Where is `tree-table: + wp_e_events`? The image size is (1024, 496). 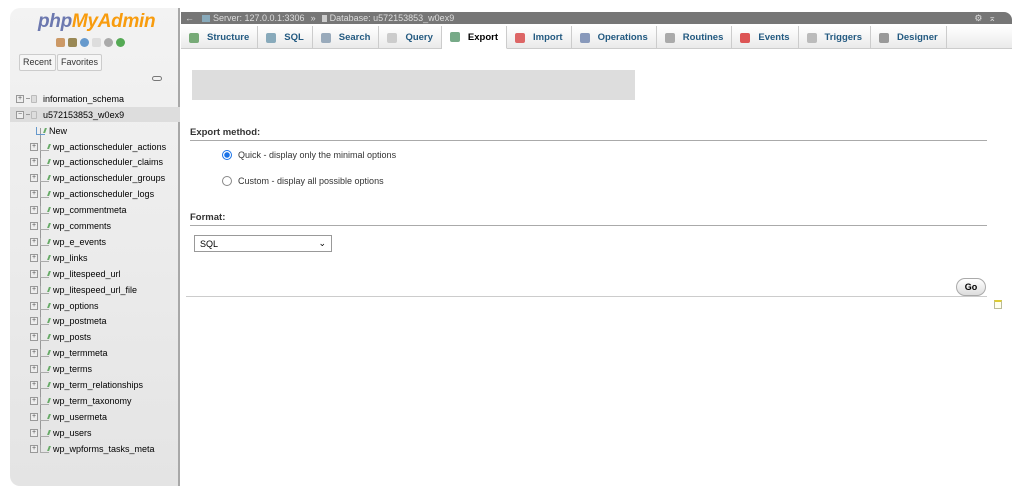
tree-table: + wp_e_events is located at coordinates (61, 241).